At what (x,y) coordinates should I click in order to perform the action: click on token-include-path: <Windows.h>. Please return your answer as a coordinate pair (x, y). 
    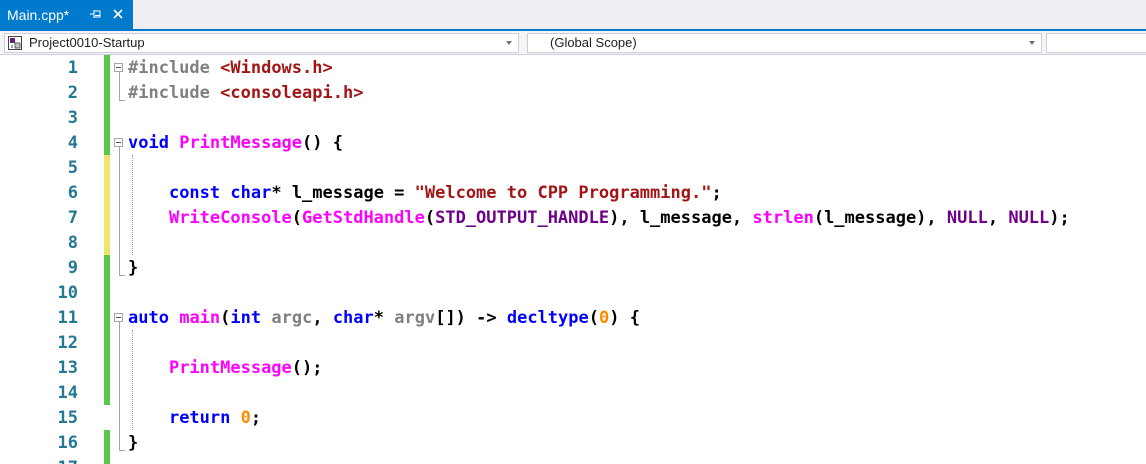
    Looking at the image, I should click on (276, 68).